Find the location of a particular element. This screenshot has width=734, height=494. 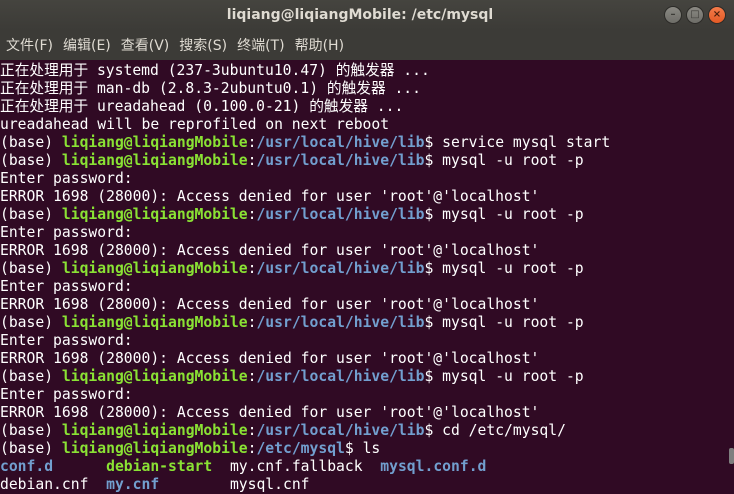

path-text: my.cnf is located at coordinates (133, 484).